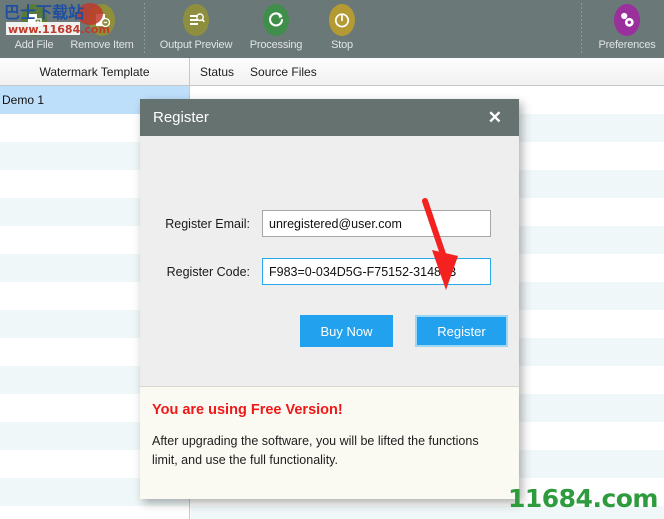  I want to click on register-button: Register, so click(461, 331).